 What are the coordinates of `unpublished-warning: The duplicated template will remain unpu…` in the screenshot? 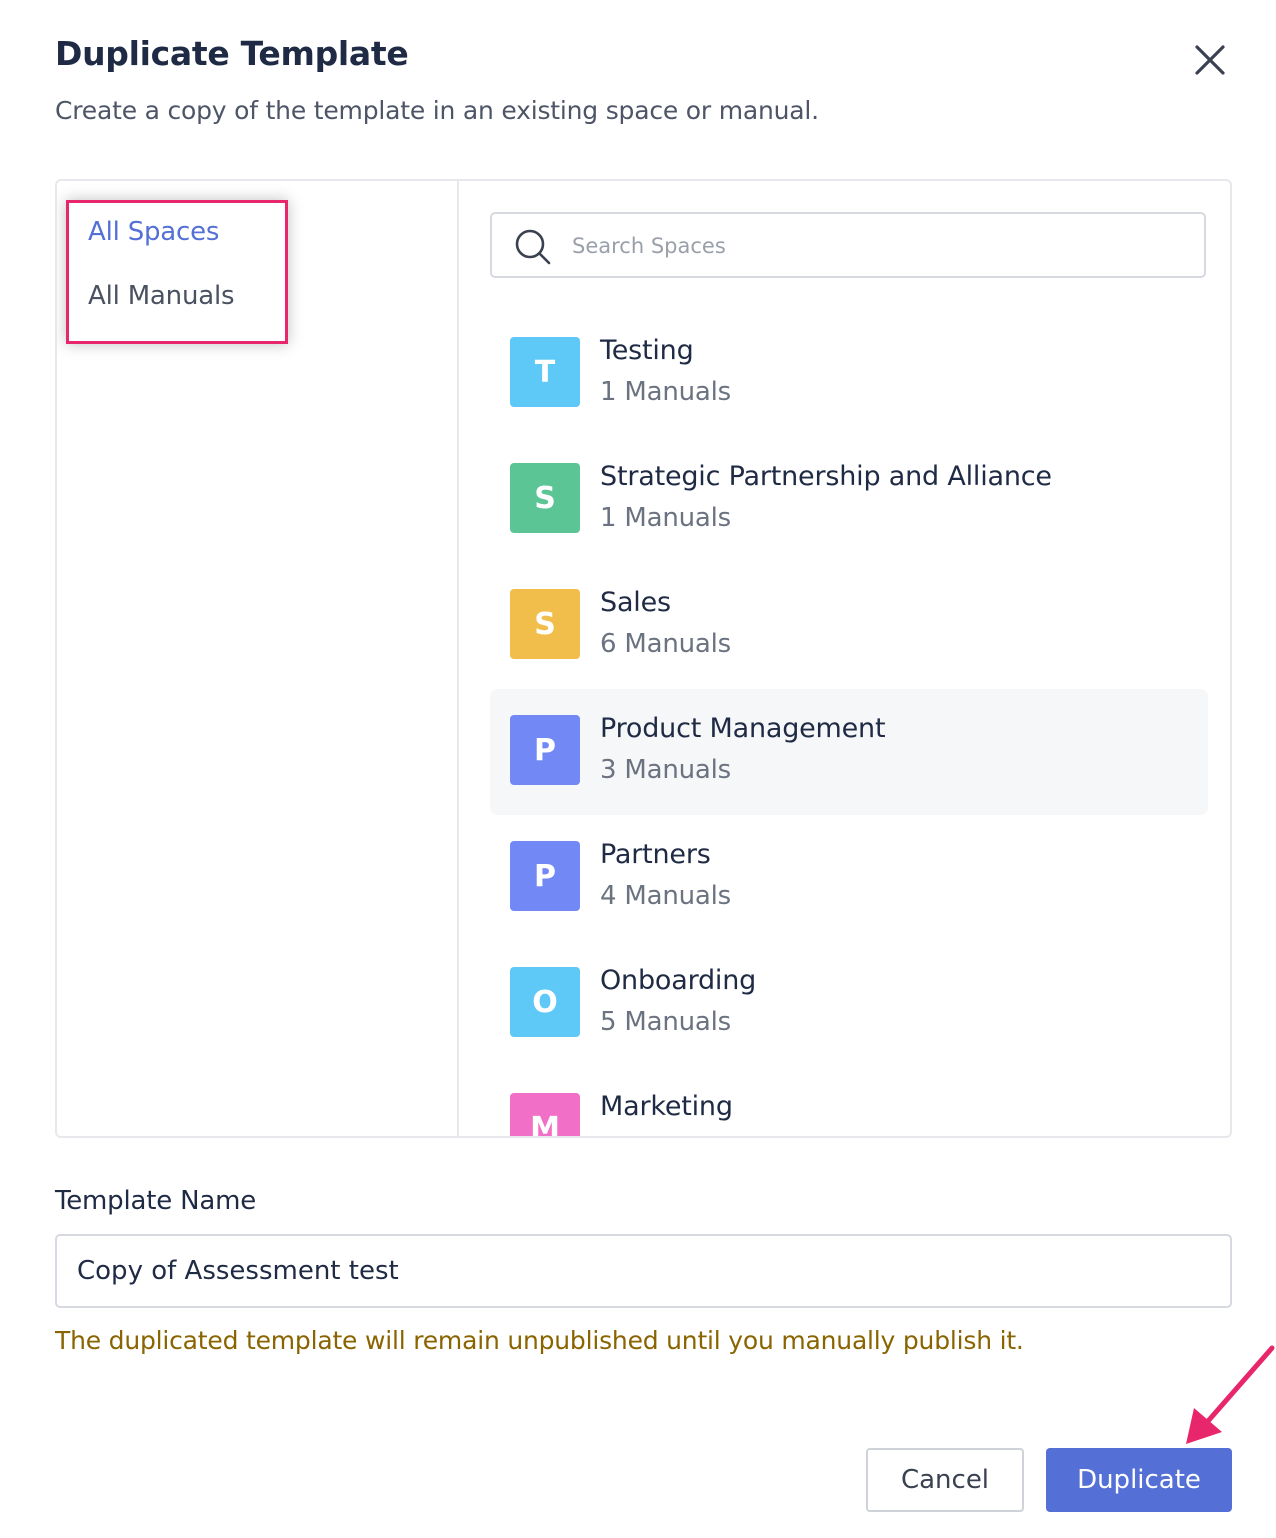 It's located at (539, 1340).